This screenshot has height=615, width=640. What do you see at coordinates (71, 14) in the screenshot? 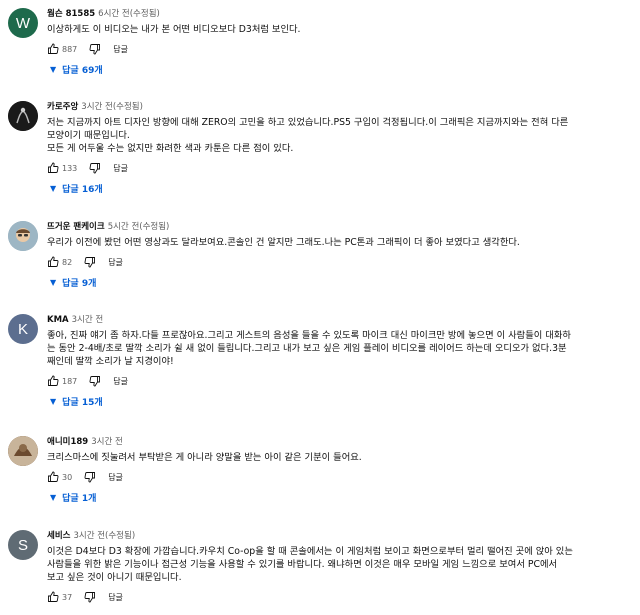
I see `comment-author: 웜슨 81585` at bounding box center [71, 14].